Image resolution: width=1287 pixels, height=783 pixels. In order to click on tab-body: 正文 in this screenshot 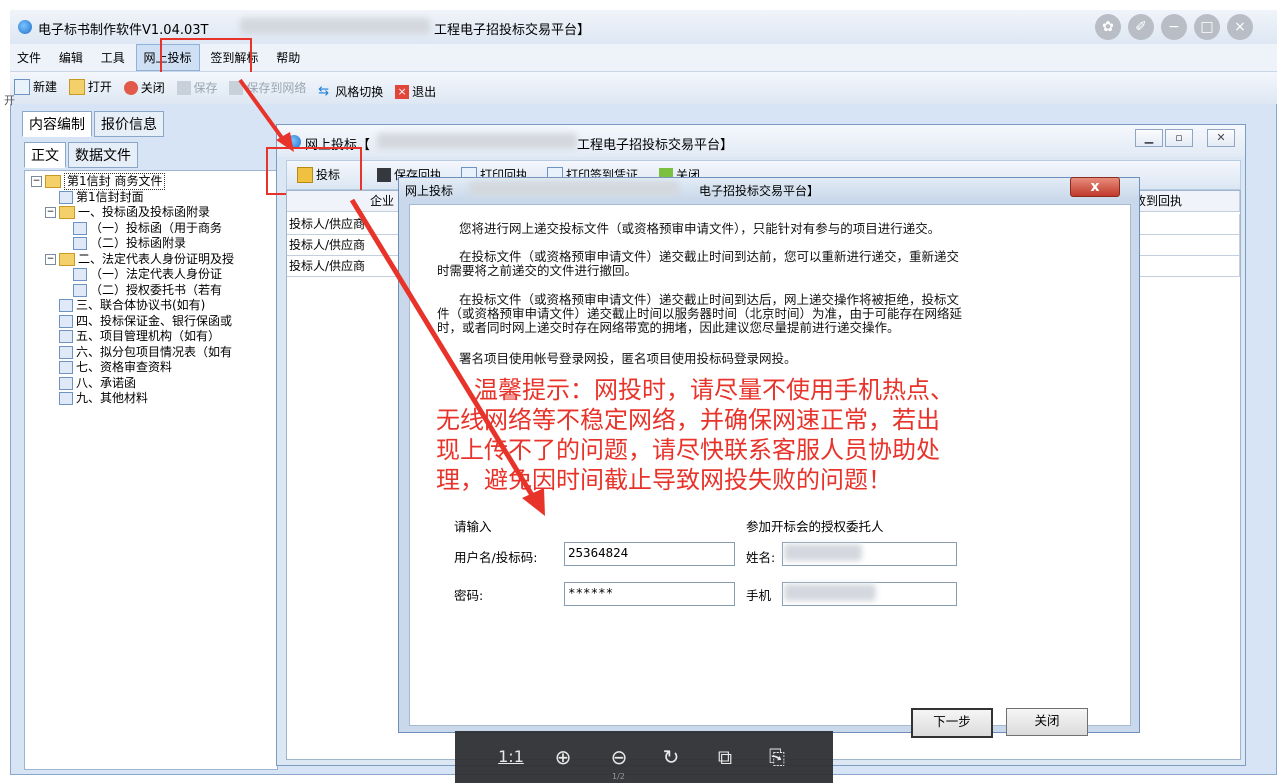, I will do `click(45, 155)`.